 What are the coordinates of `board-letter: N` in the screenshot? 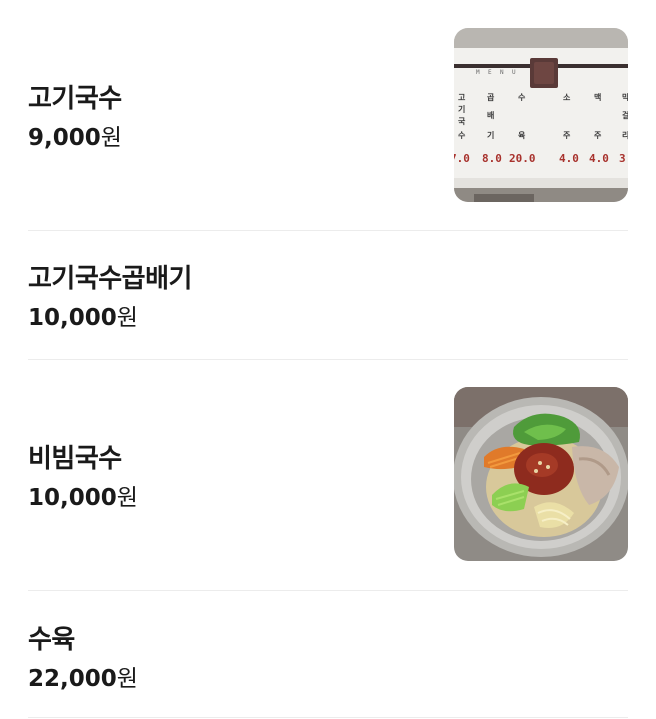 It's located at (502, 72).